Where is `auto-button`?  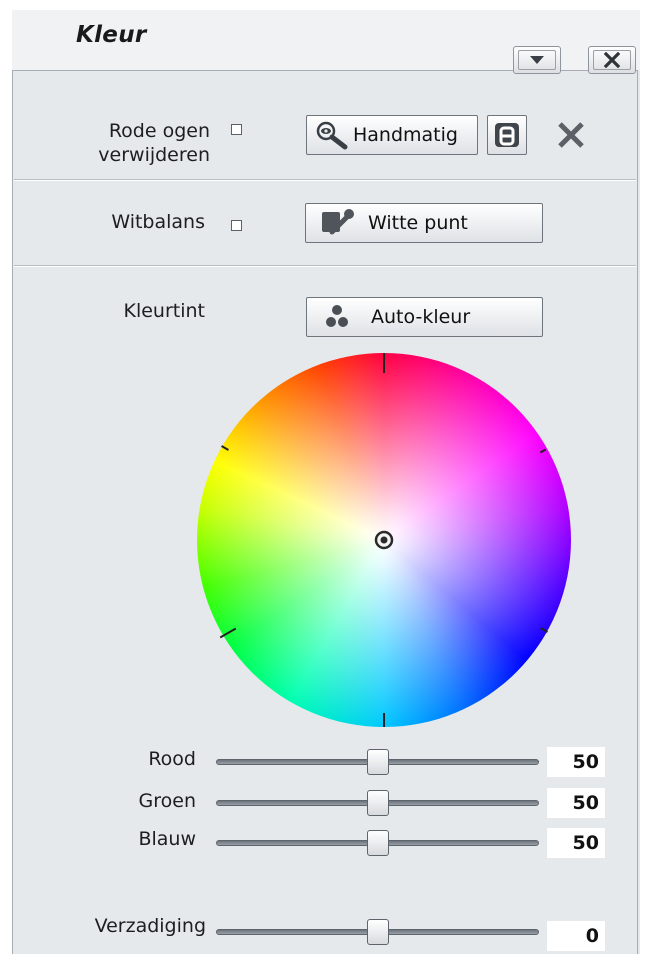 auto-button is located at coordinates (507, 135).